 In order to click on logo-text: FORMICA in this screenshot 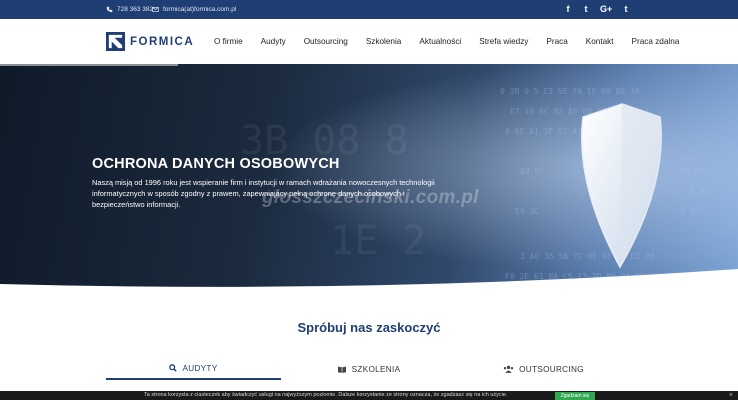, I will do `click(162, 41)`.